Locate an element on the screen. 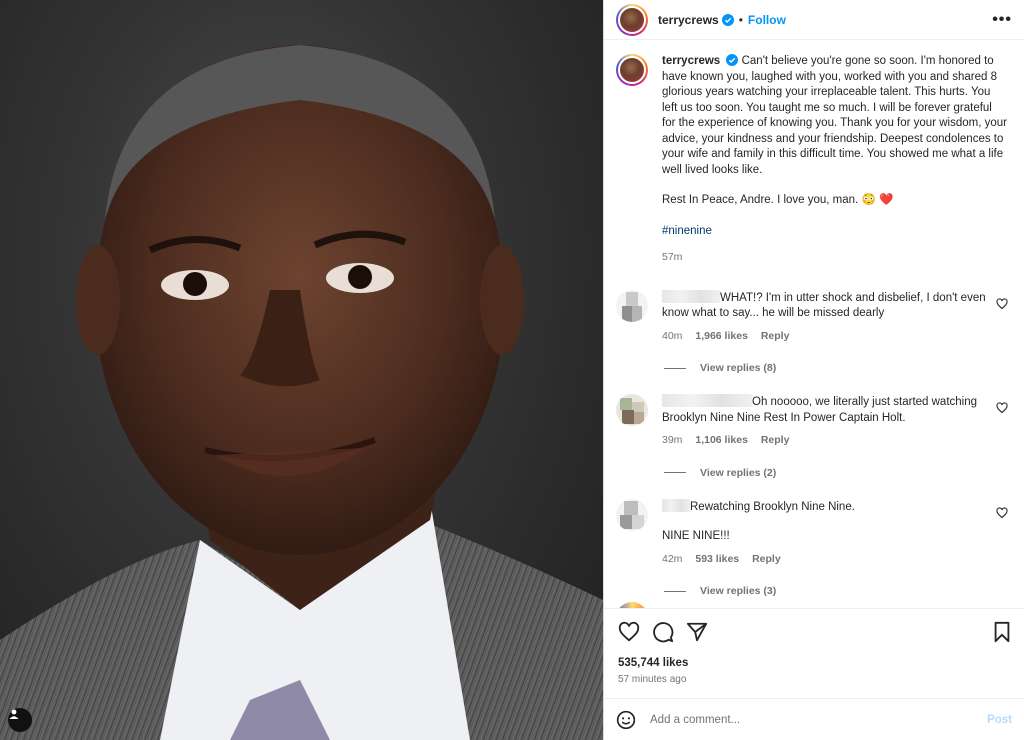 The width and height of the screenshot is (1024, 740). caption-time: 57m is located at coordinates (835, 258).